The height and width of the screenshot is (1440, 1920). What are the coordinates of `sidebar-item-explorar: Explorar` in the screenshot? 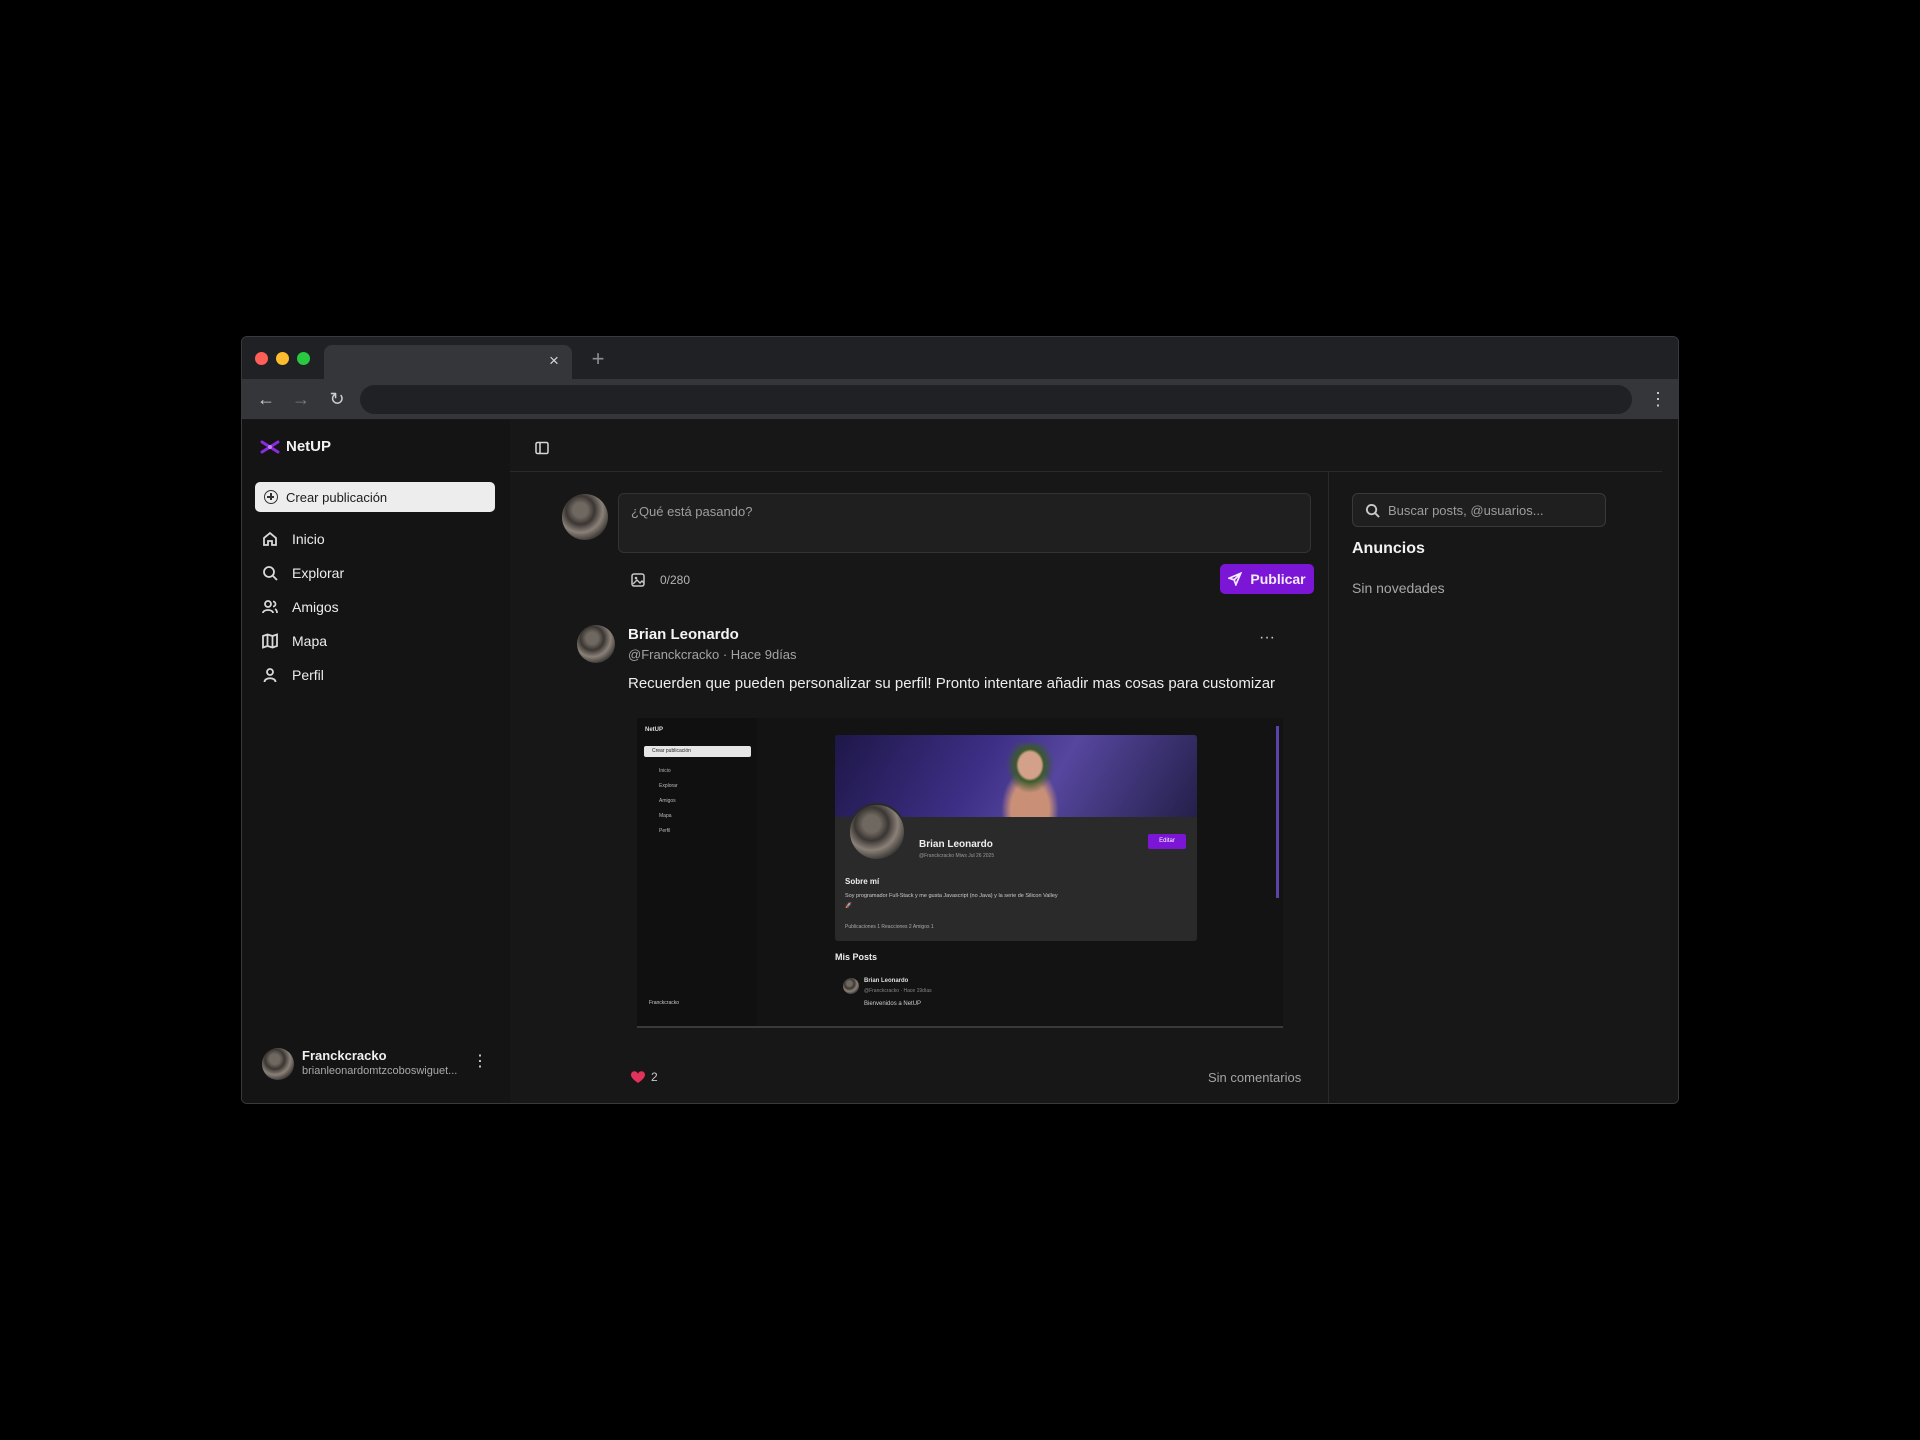 It's located at (377, 573).